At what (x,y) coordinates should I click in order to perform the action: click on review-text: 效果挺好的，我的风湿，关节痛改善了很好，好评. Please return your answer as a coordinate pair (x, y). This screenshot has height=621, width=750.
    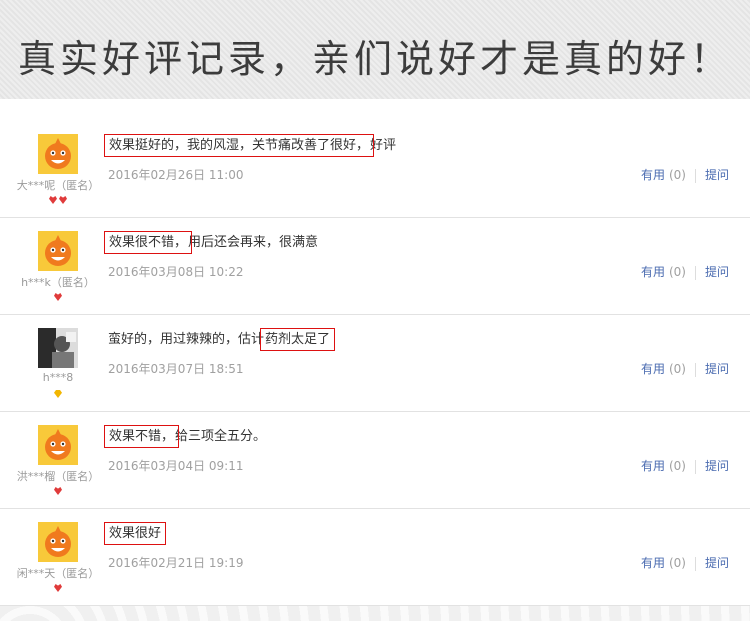
    Looking at the image, I should click on (250, 145).